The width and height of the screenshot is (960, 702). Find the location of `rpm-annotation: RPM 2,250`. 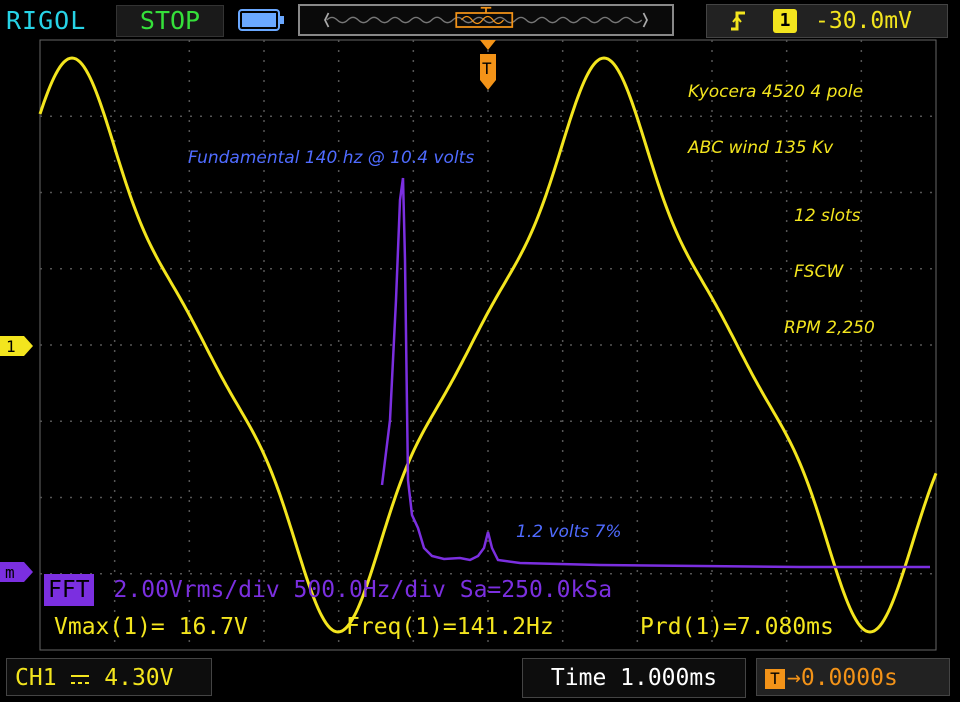

rpm-annotation: RPM 2,250 is located at coordinates (829, 328).